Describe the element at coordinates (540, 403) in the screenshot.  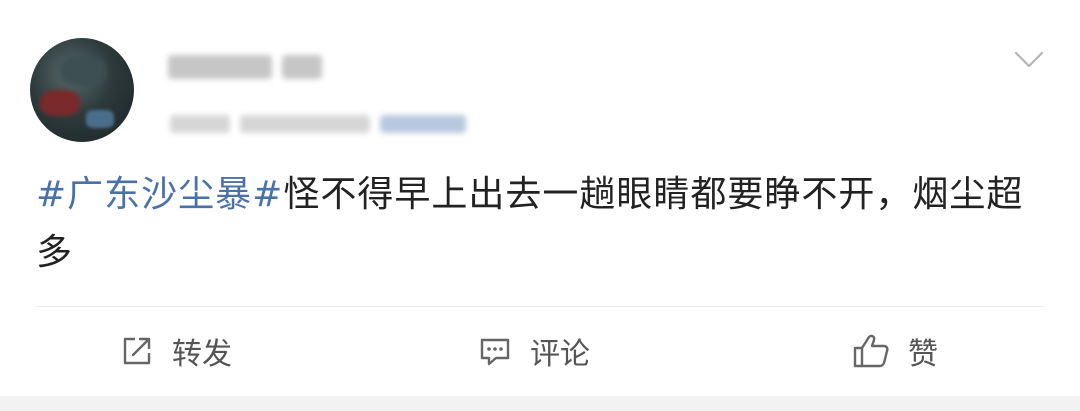
I see `bottom-separator-bar` at that location.